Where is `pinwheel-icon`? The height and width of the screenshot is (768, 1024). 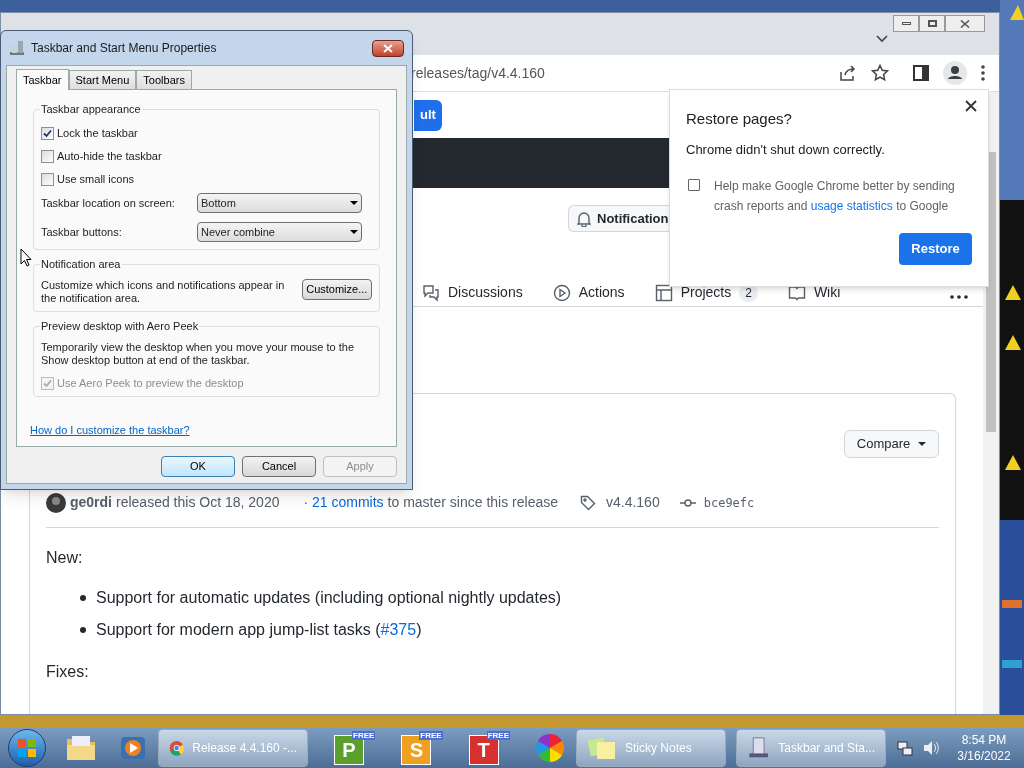 pinwheel-icon is located at coordinates (550, 748).